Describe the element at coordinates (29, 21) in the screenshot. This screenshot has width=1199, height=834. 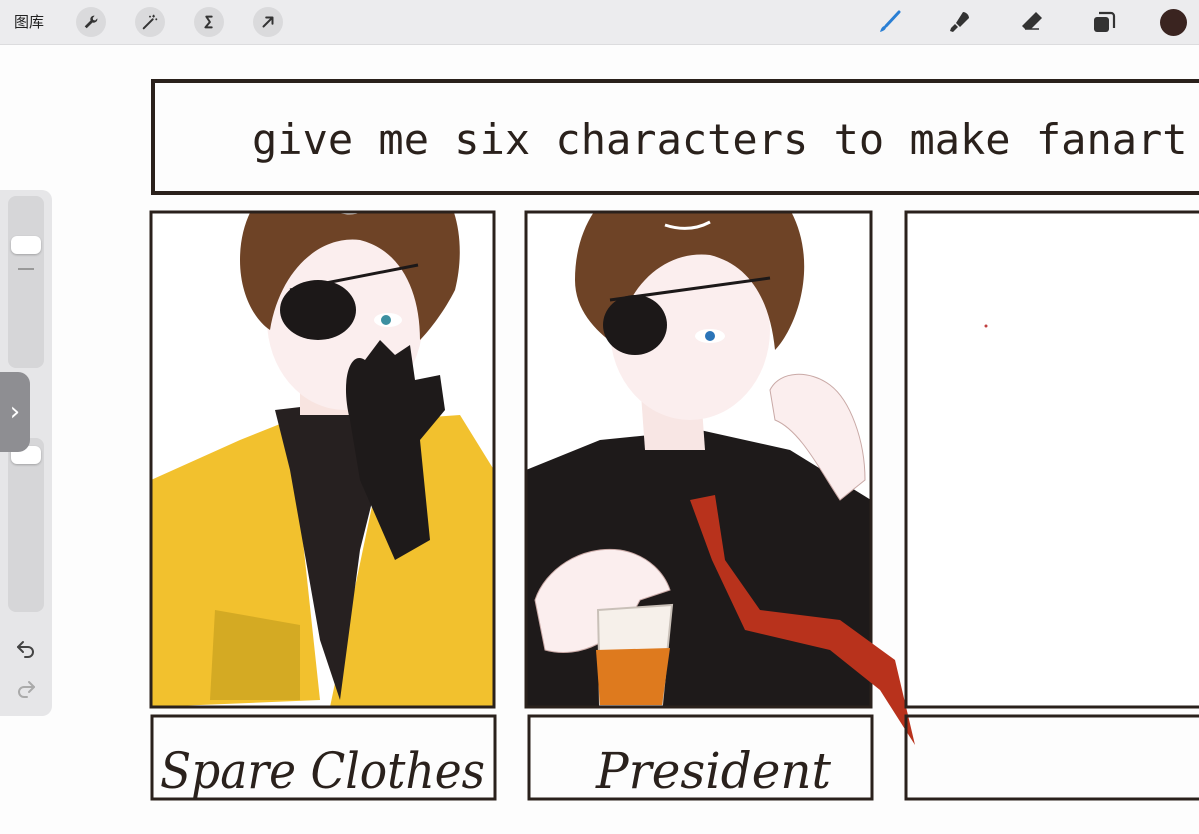
I see `gallery-button: 图库` at that location.